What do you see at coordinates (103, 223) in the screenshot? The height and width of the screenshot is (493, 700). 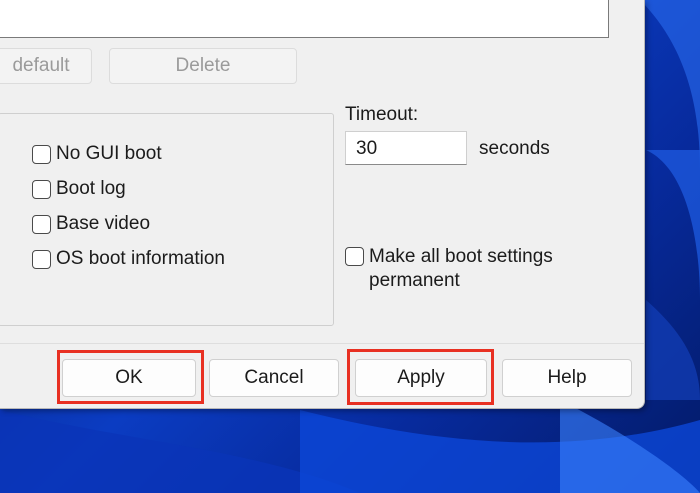 I see `base-video-label: Base video` at bounding box center [103, 223].